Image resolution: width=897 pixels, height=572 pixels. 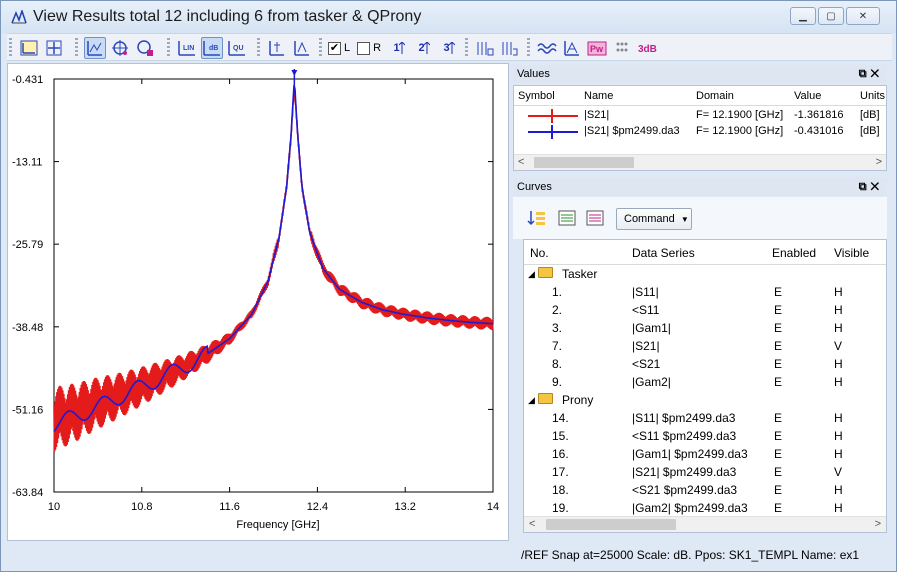 I want to click on table-button, so click(x=485, y=48).